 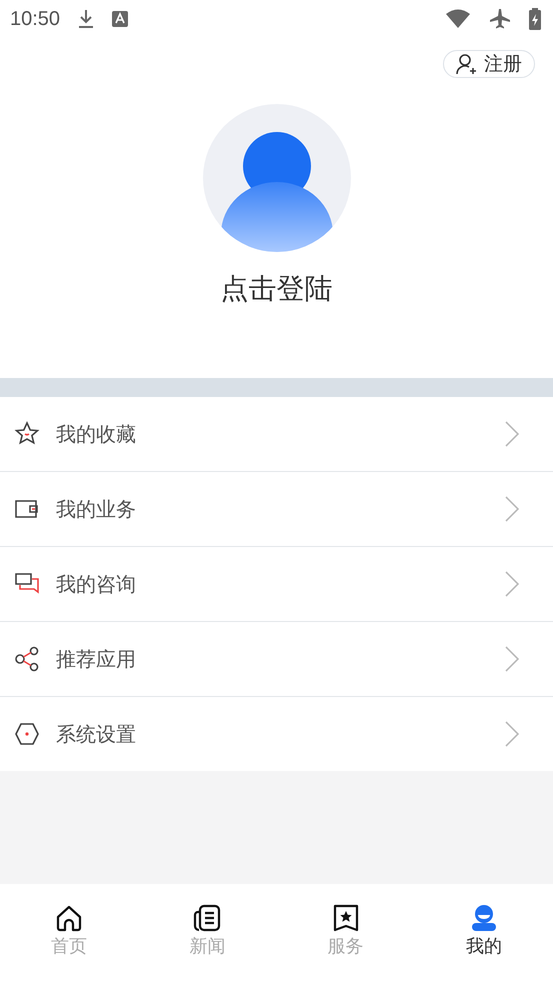 What do you see at coordinates (346, 918) in the screenshot?
I see `bookmark-star-icon` at bounding box center [346, 918].